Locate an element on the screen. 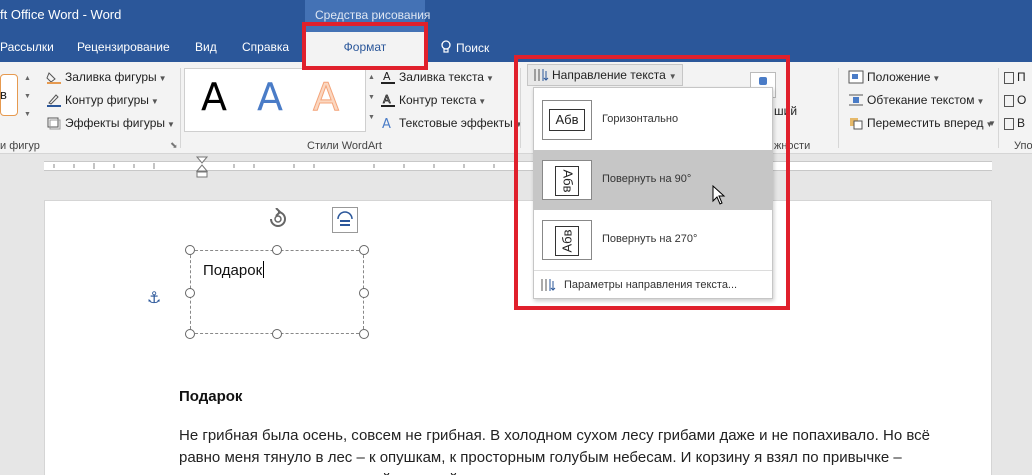 The width and height of the screenshot is (1032, 475). anchor-icon: ⚓ is located at coordinates (154, 298).